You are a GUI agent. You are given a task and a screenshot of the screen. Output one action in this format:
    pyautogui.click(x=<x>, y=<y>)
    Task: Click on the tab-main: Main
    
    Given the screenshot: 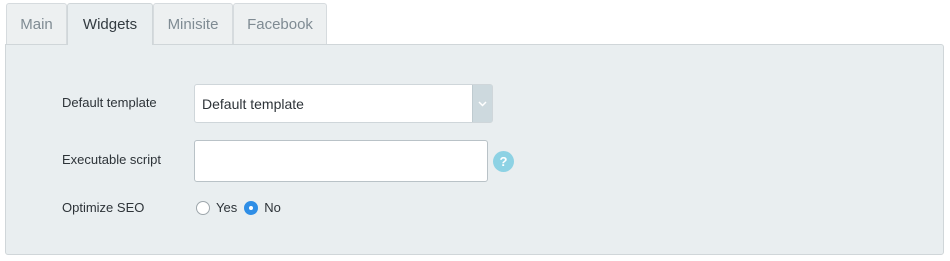 What is the action you would take?
    pyautogui.click(x=36, y=23)
    